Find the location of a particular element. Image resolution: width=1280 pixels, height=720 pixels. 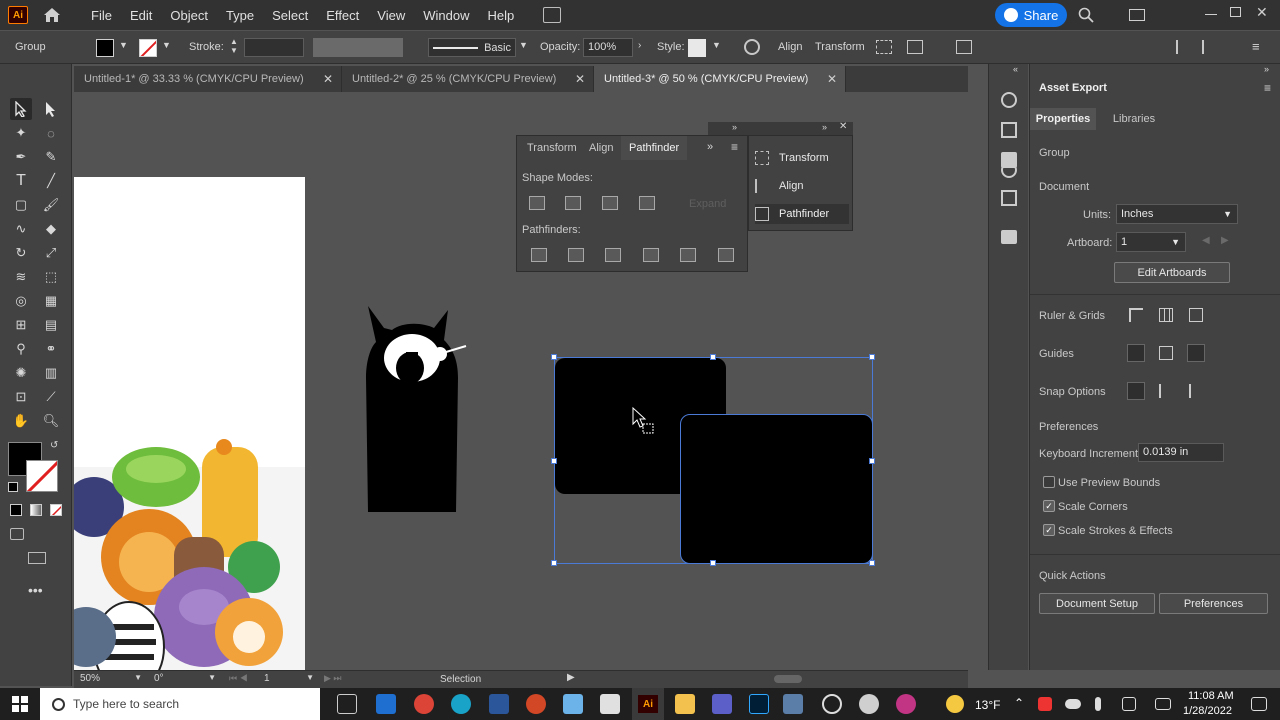

tab-untitled-2: Untitled-2* @ 25 % (CMYK/CPU Preview) ✕ is located at coordinates (468, 79).